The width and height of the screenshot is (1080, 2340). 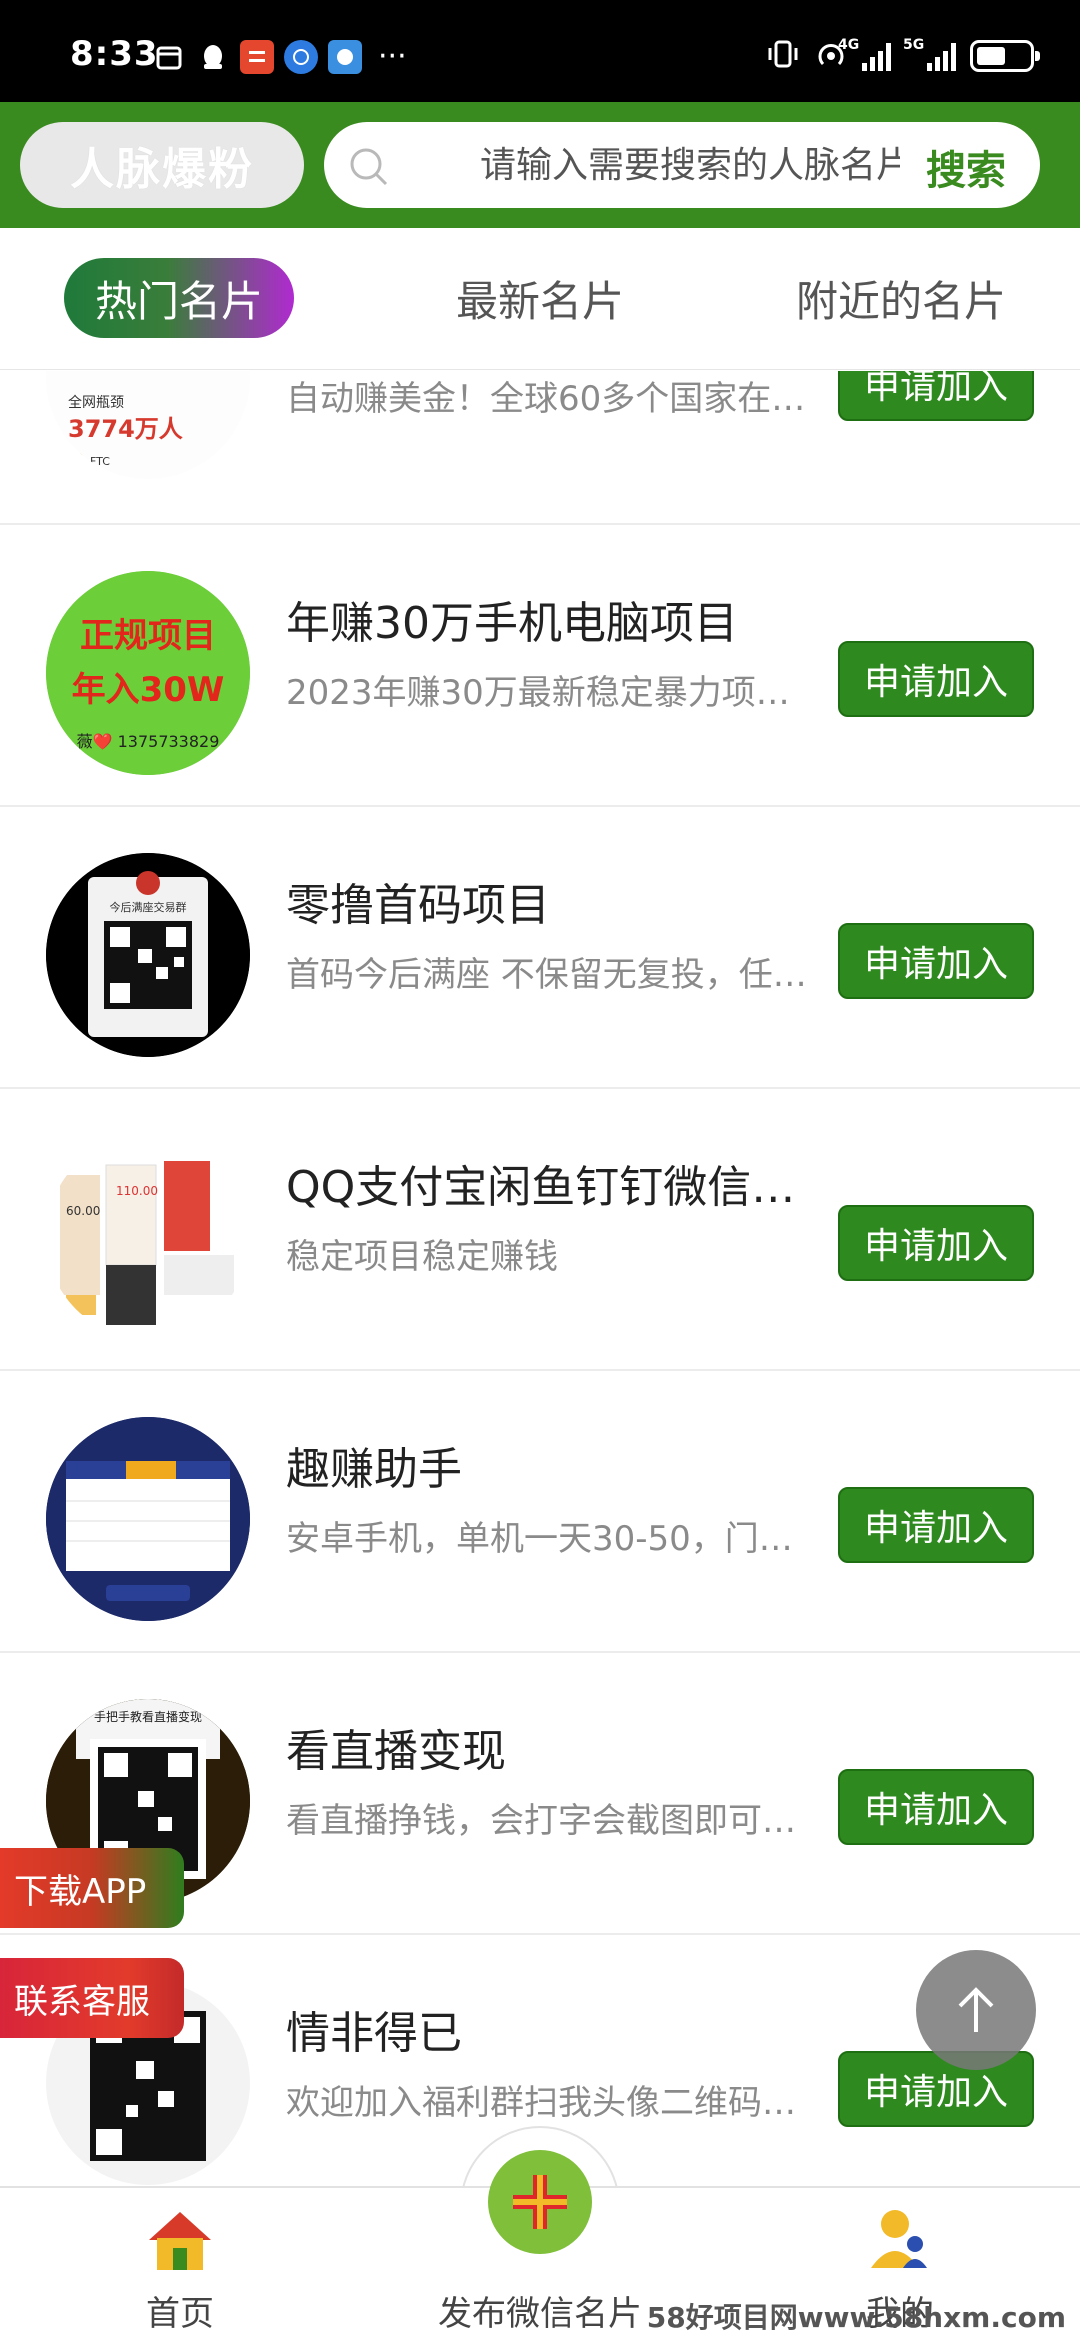 I want to click on search-input, so click(x=690, y=165).